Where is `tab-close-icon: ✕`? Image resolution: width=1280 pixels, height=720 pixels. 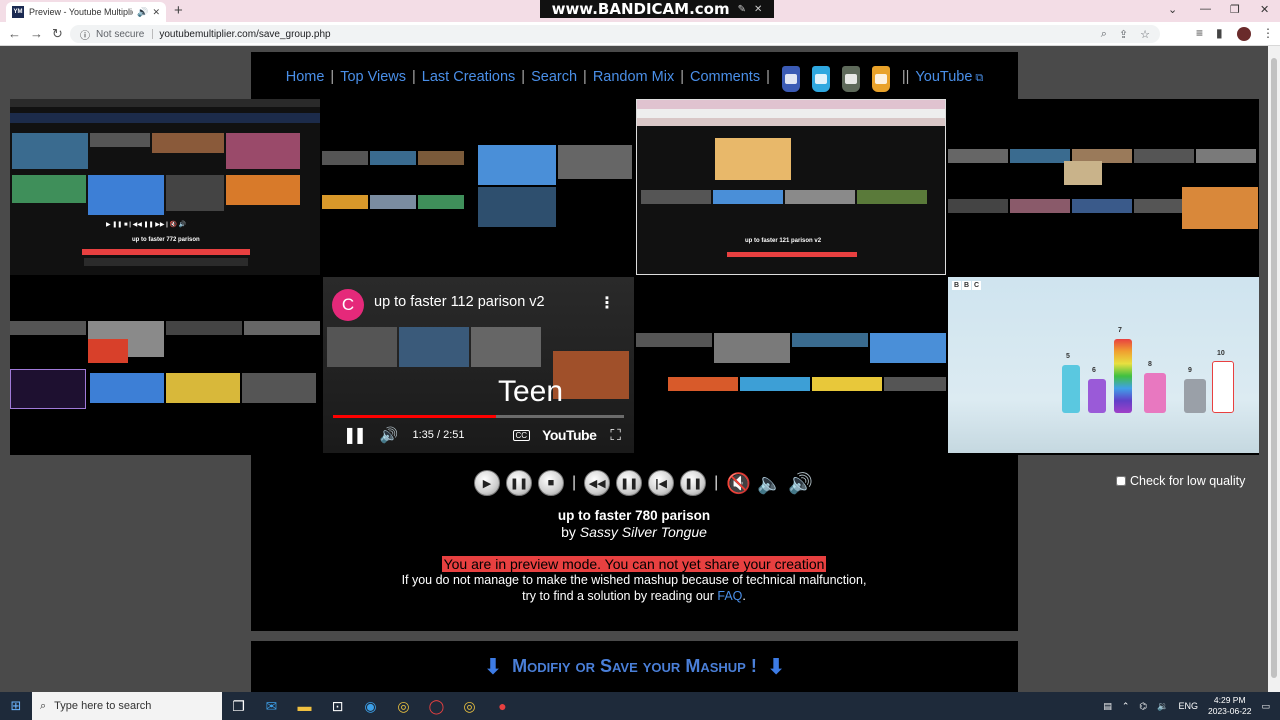
tab-close-icon: ✕ is located at coordinates (156, 12).